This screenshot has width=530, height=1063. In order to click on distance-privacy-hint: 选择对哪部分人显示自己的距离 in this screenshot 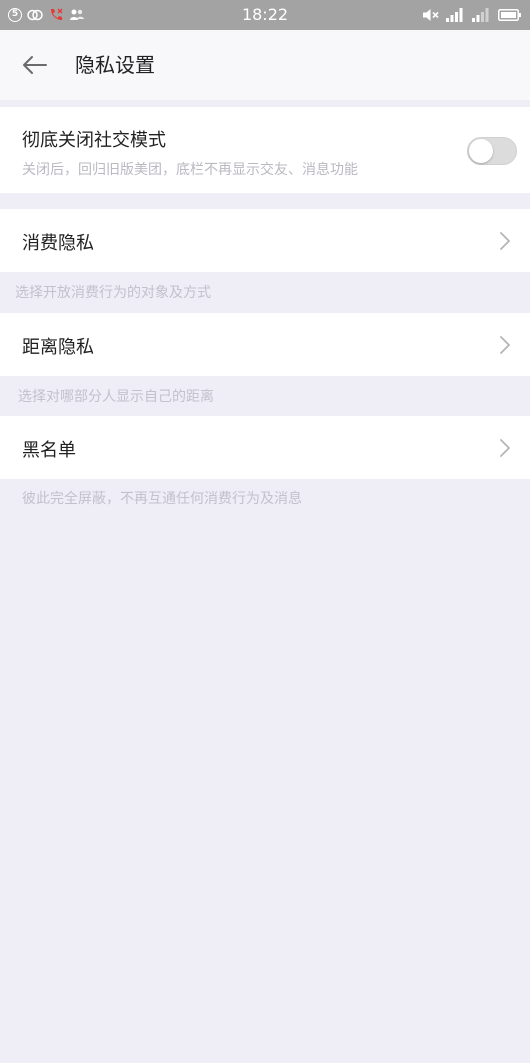, I will do `click(116, 397)`.